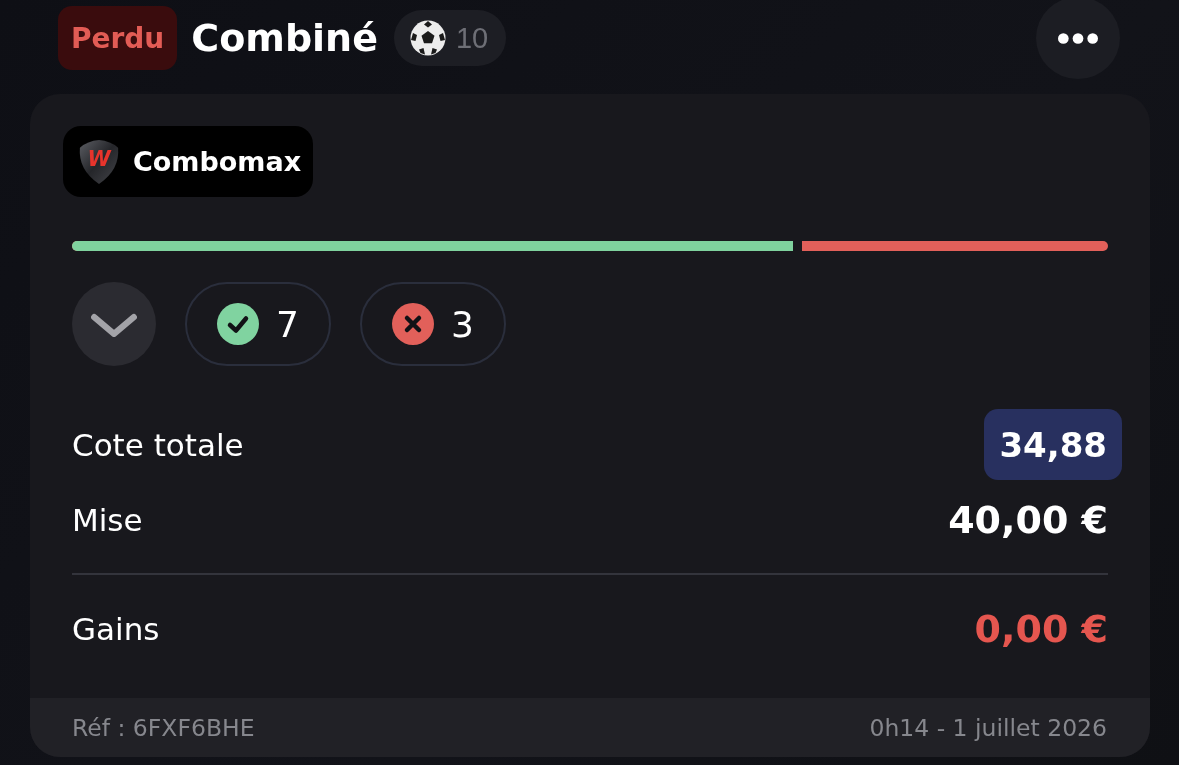 This screenshot has height=765, width=1179. I want to click on summary-label: Gains, so click(116, 629).